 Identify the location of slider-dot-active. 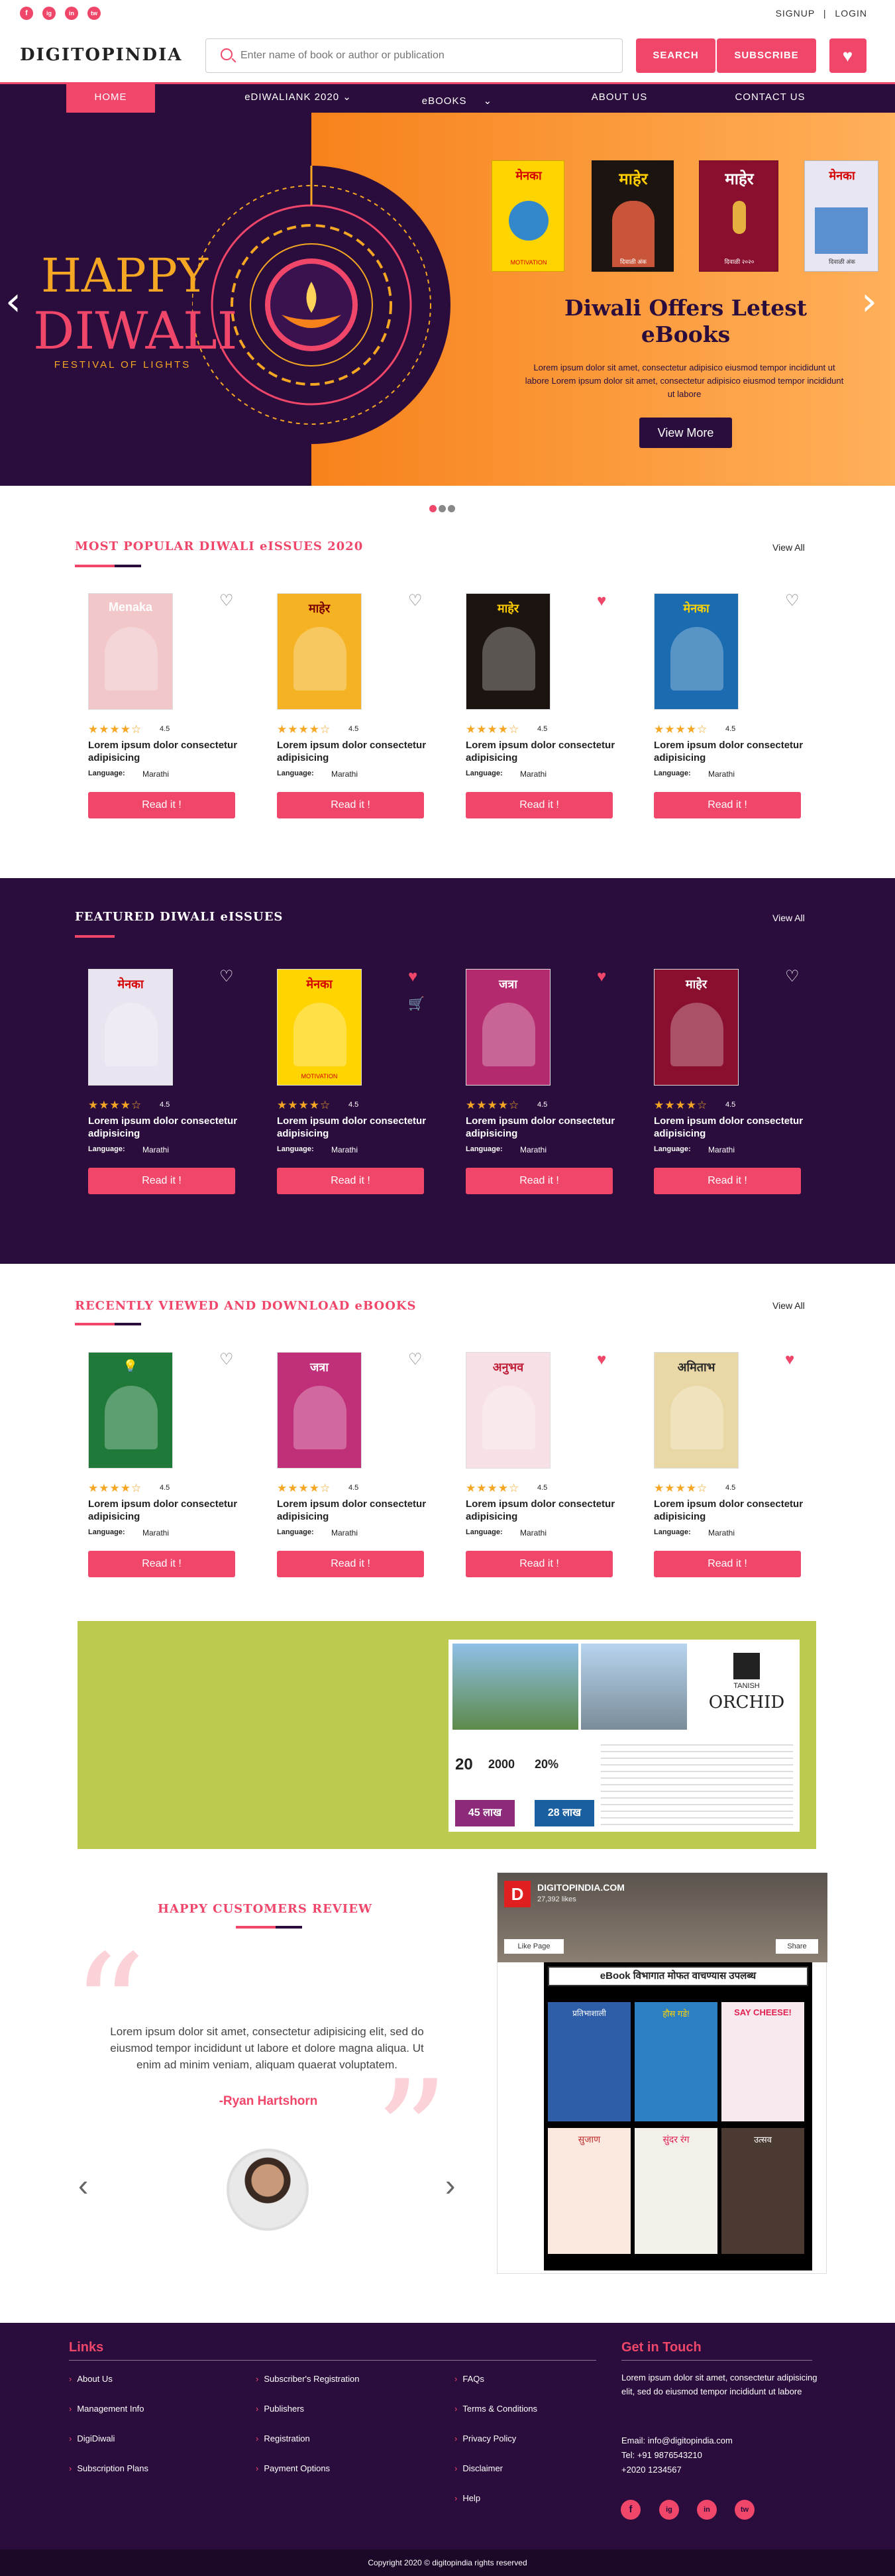
(433, 509).